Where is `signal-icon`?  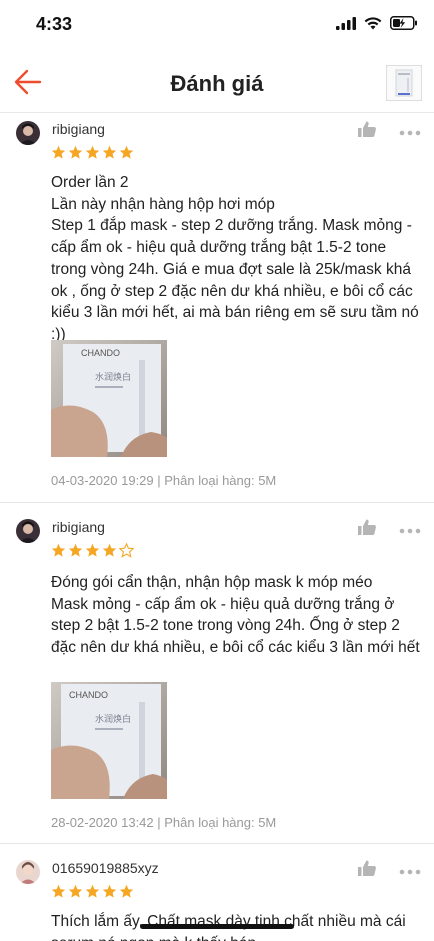 signal-icon is located at coordinates (346, 23).